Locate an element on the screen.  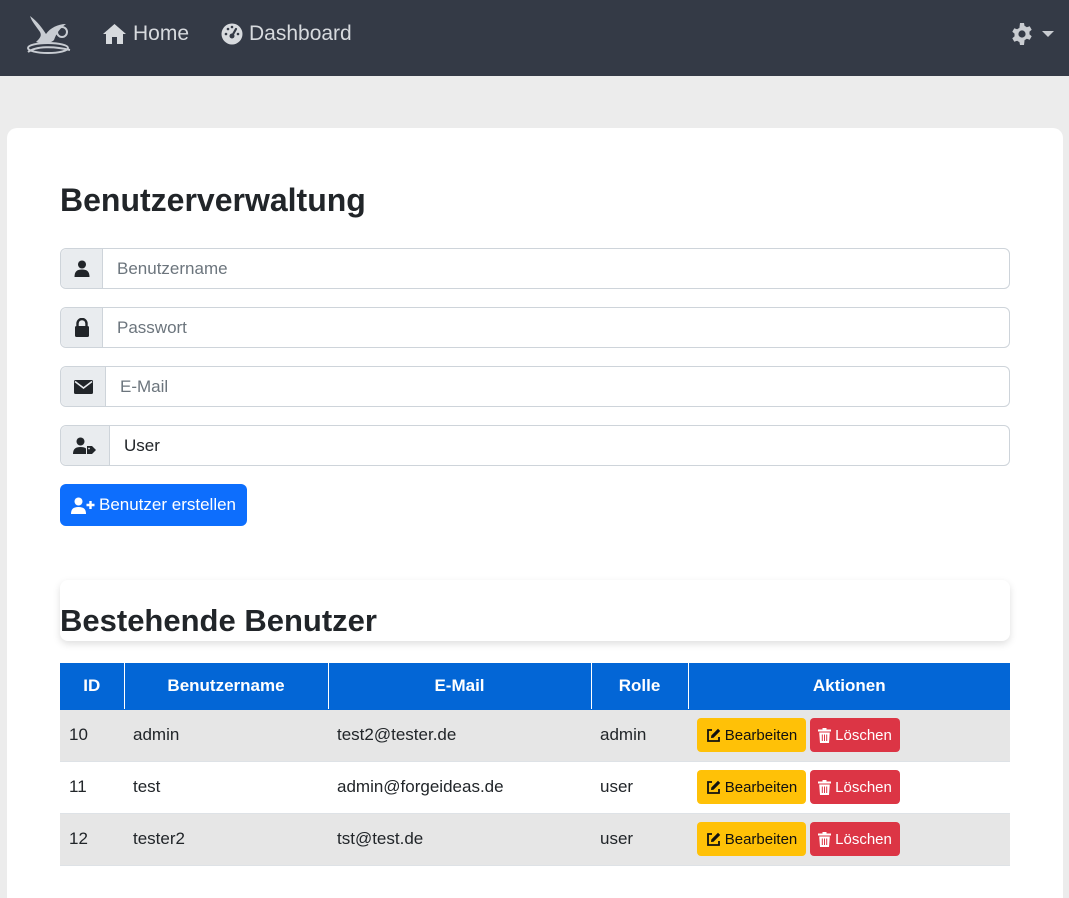
nav-home-label: Home is located at coordinates (161, 33).